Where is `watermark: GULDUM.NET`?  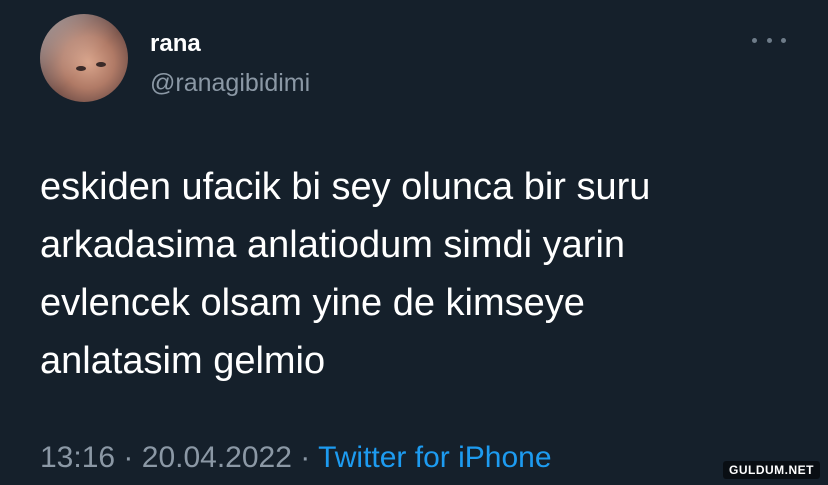
watermark: GULDUM.NET is located at coordinates (771, 470).